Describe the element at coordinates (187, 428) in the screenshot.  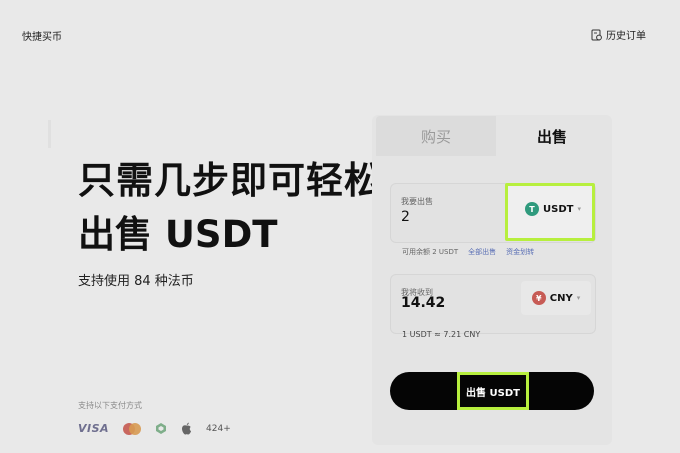
I see `apple-pay-icon` at that location.